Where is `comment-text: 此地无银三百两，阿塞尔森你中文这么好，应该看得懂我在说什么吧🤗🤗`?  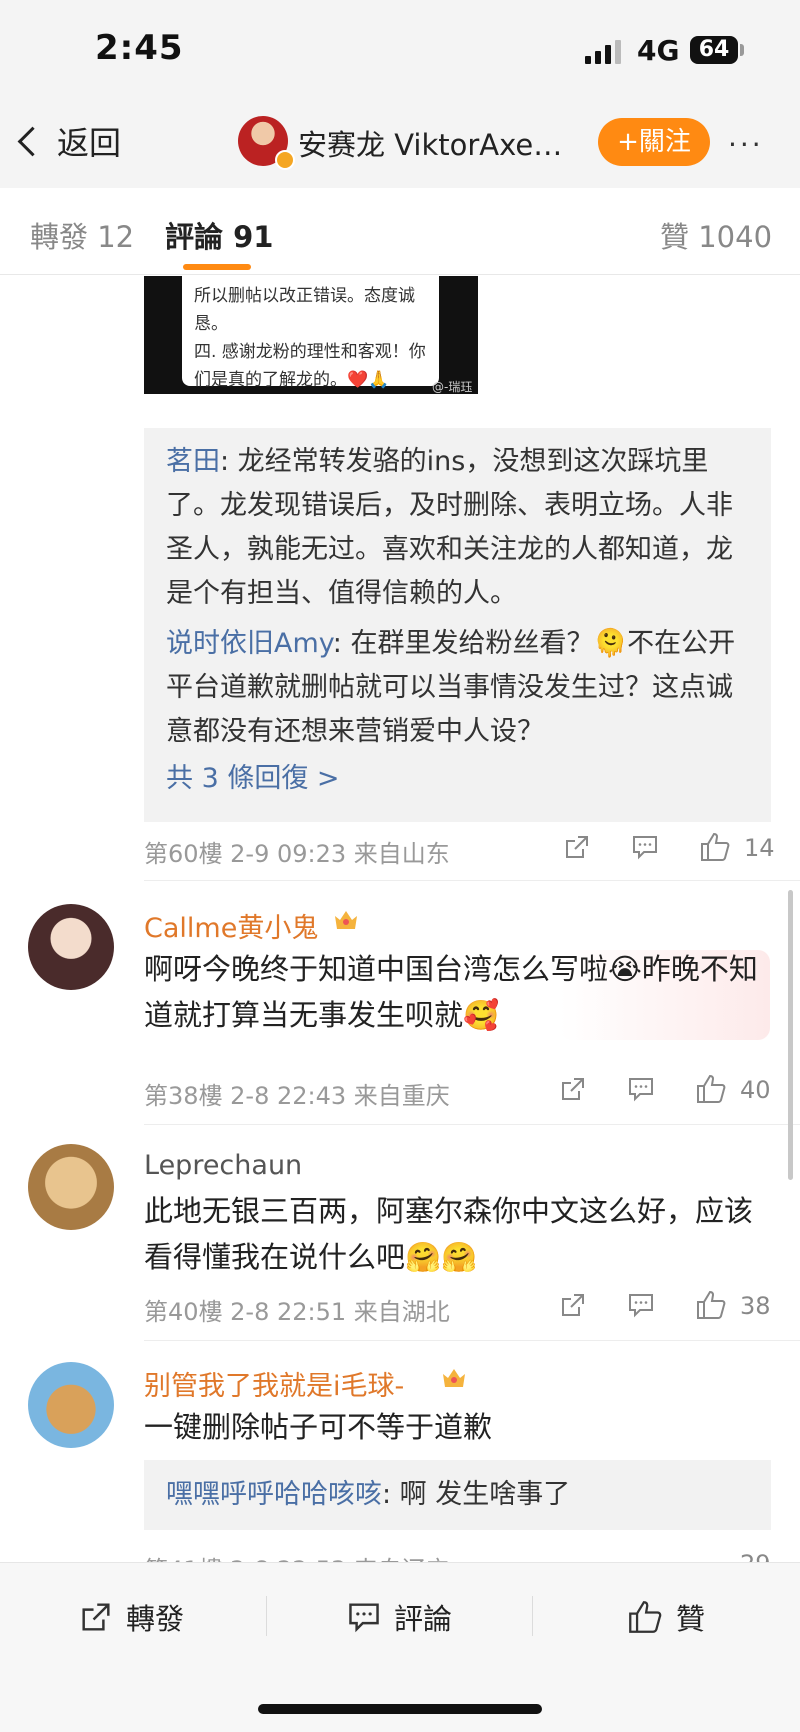
comment-text: 此地无银三百两，阿塞尔森你中文这么好，应该看得懂我在说什么吧🤗🤗 is located at coordinates (449, 1234).